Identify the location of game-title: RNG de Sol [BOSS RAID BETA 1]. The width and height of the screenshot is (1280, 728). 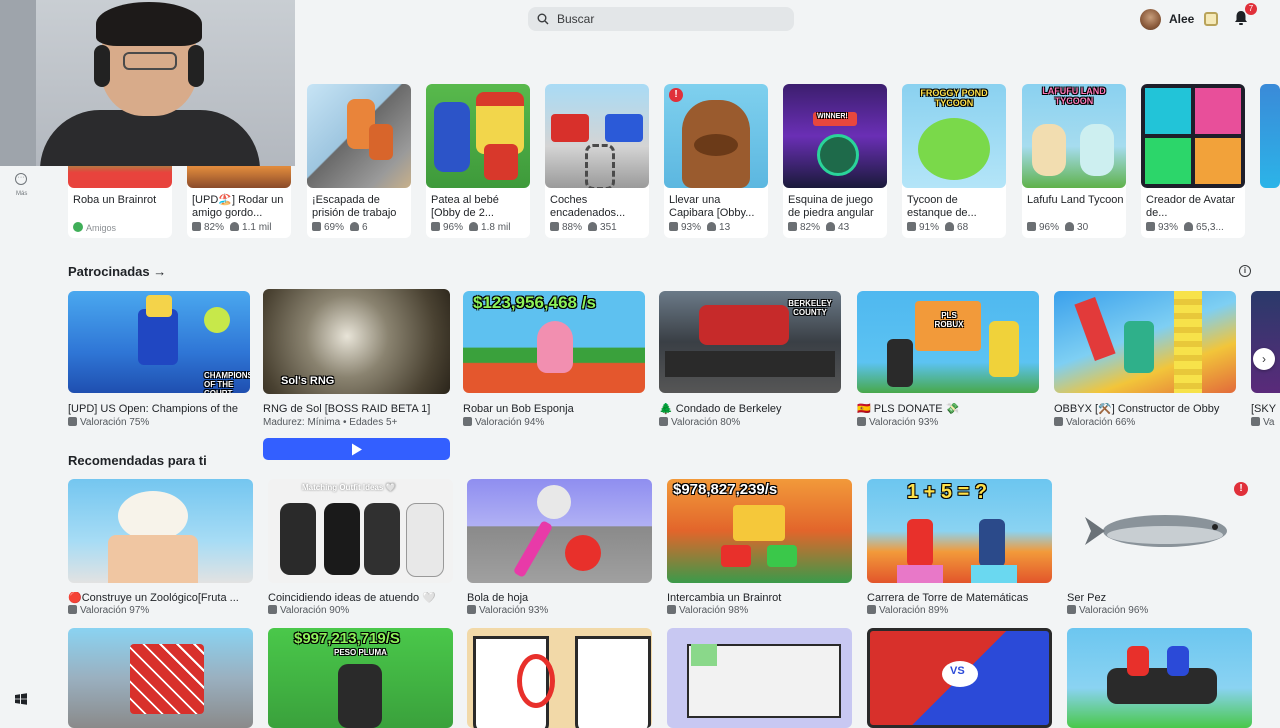
(356, 409).